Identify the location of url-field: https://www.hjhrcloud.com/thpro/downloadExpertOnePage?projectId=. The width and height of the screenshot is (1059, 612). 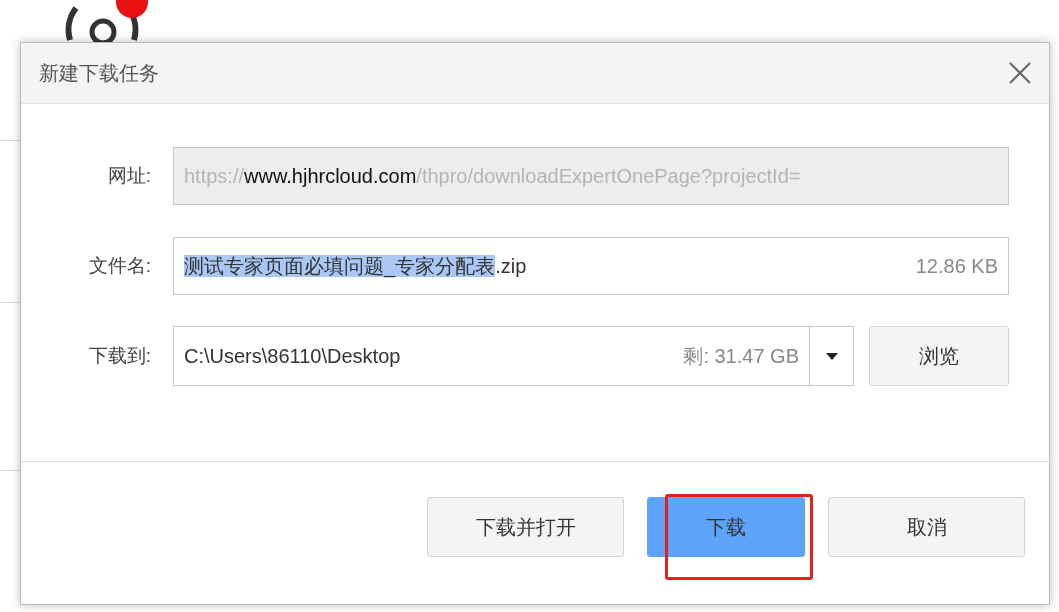
(591, 176).